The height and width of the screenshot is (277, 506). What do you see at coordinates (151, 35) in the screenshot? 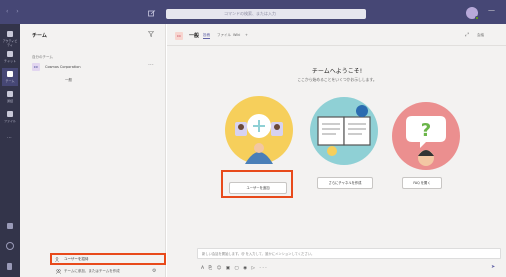
I see `filter-icon` at bounding box center [151, 35].